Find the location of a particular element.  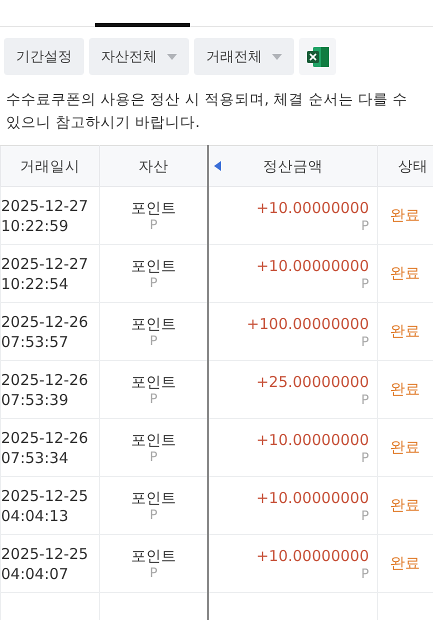

spreadsheet-icon is located at coordinates (317, 56).